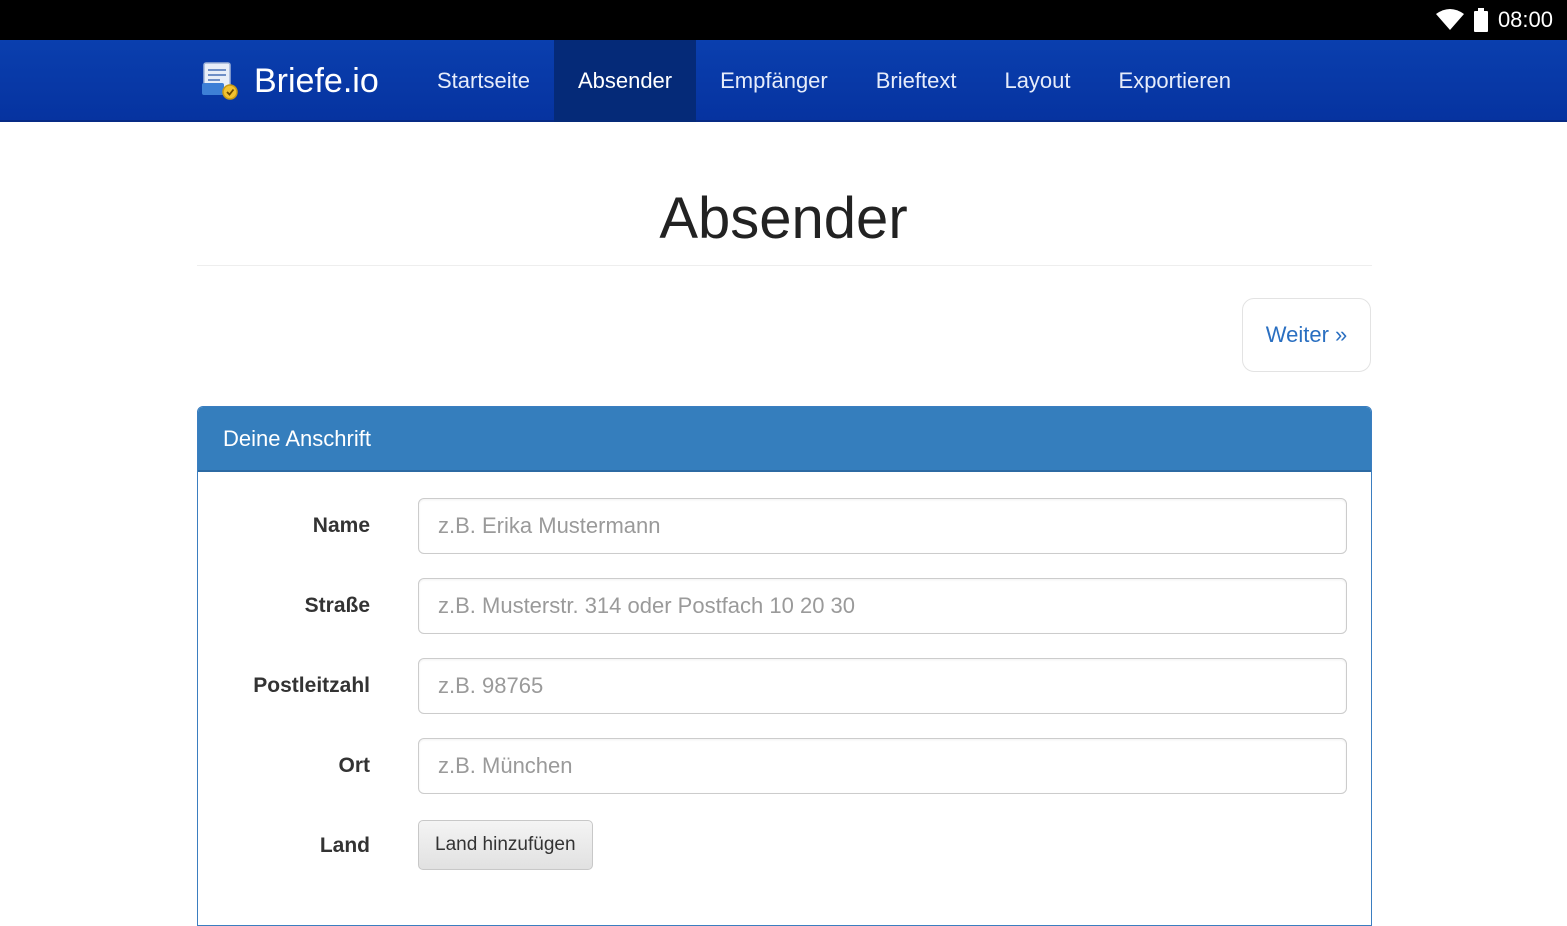 The height and width of the screenshot is (926, 1567). What do you see at coordinates (1175, 81) in the screenshot?
I see `nav-item-exportieren: Exportieren` at bounding box center [1175, 81].